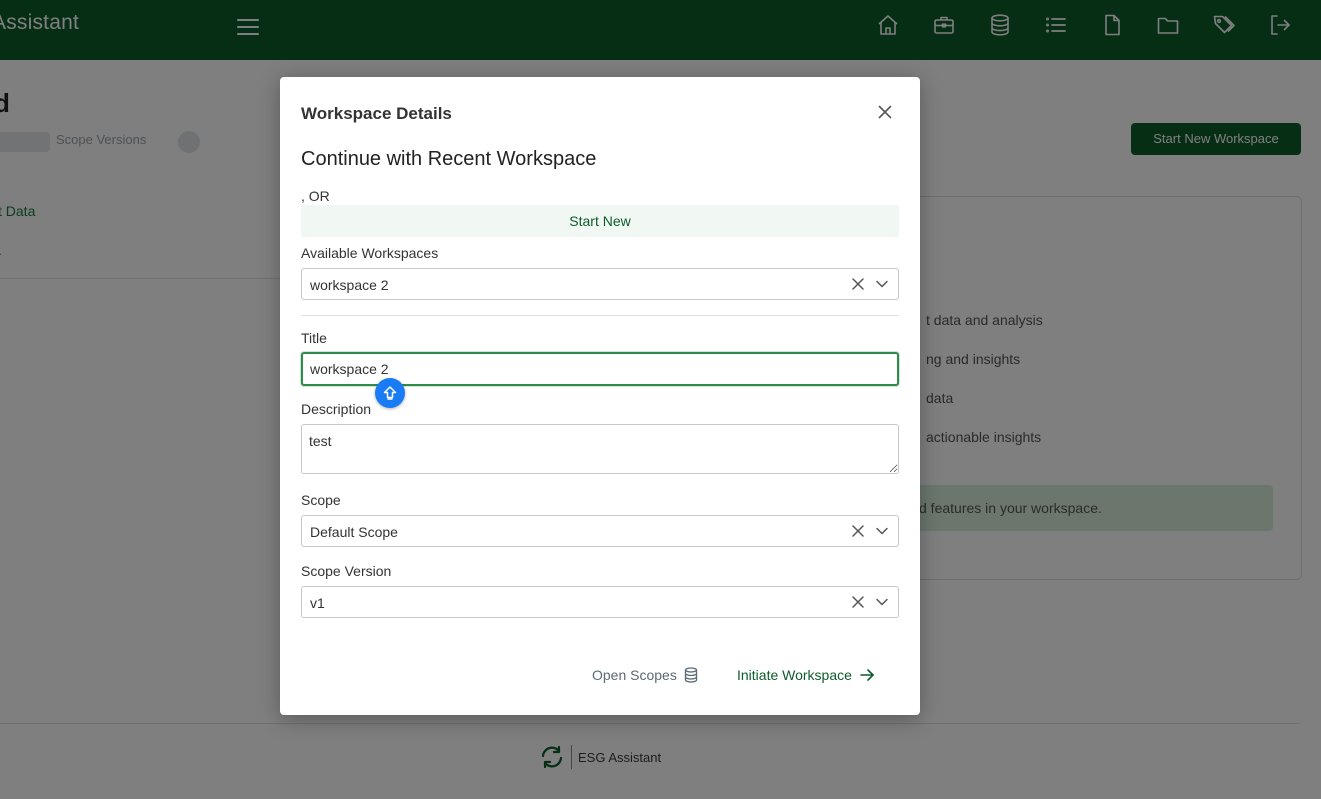 This screenshot has width=1321, height=799. I want to click on close-icon, so click(885, 112).